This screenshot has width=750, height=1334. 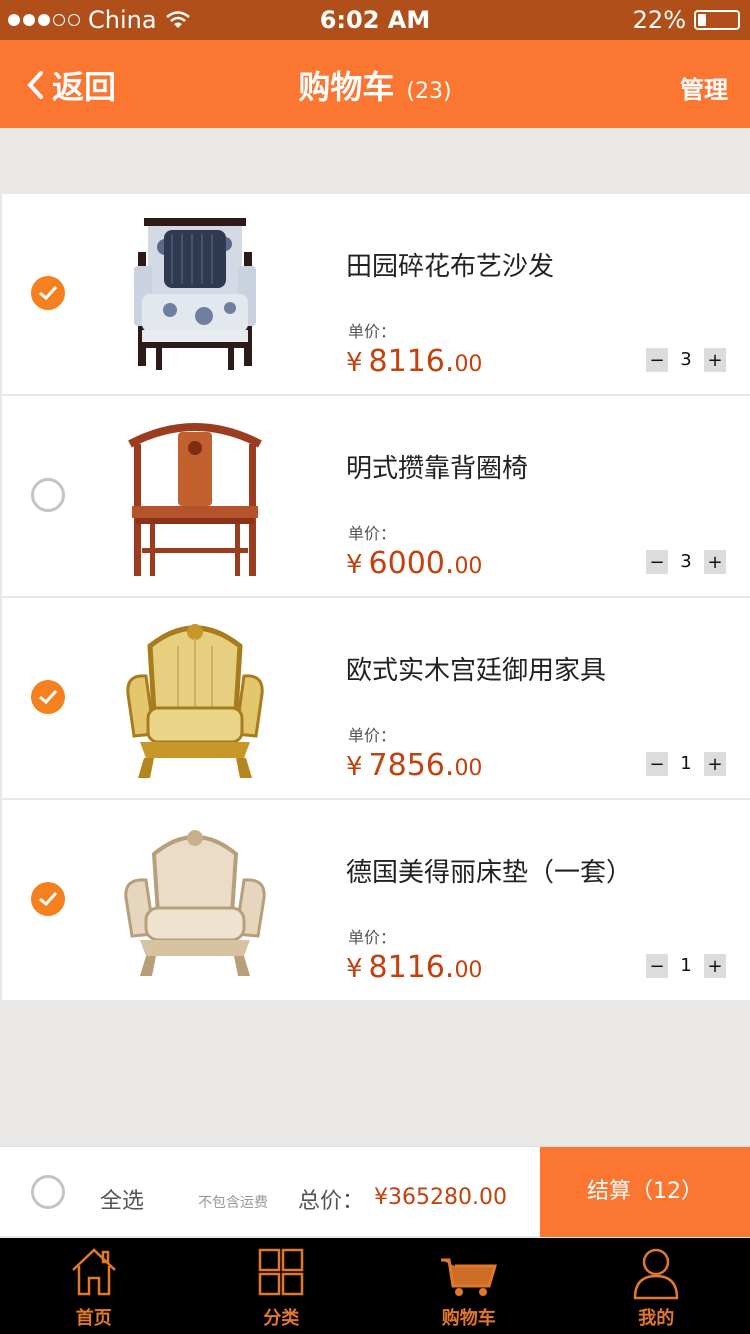 I want to click on battery-percent: 22%, so click(x=659, y=20).